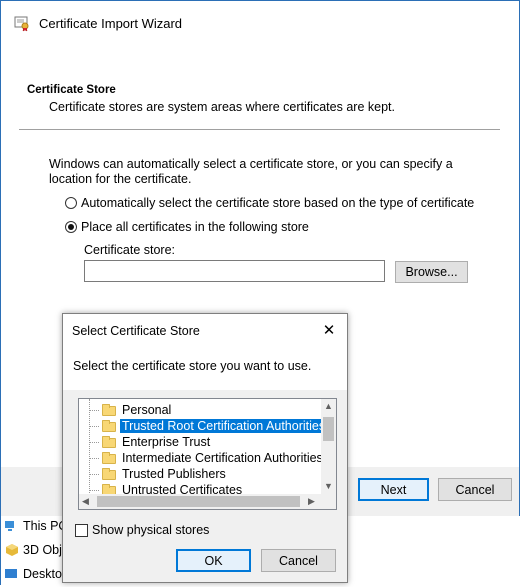 The height and width of the screenshot is (587, 522). Describe the element at coordinates (234, 271) in the screenshot. I see `certificate-store-field` at that location.